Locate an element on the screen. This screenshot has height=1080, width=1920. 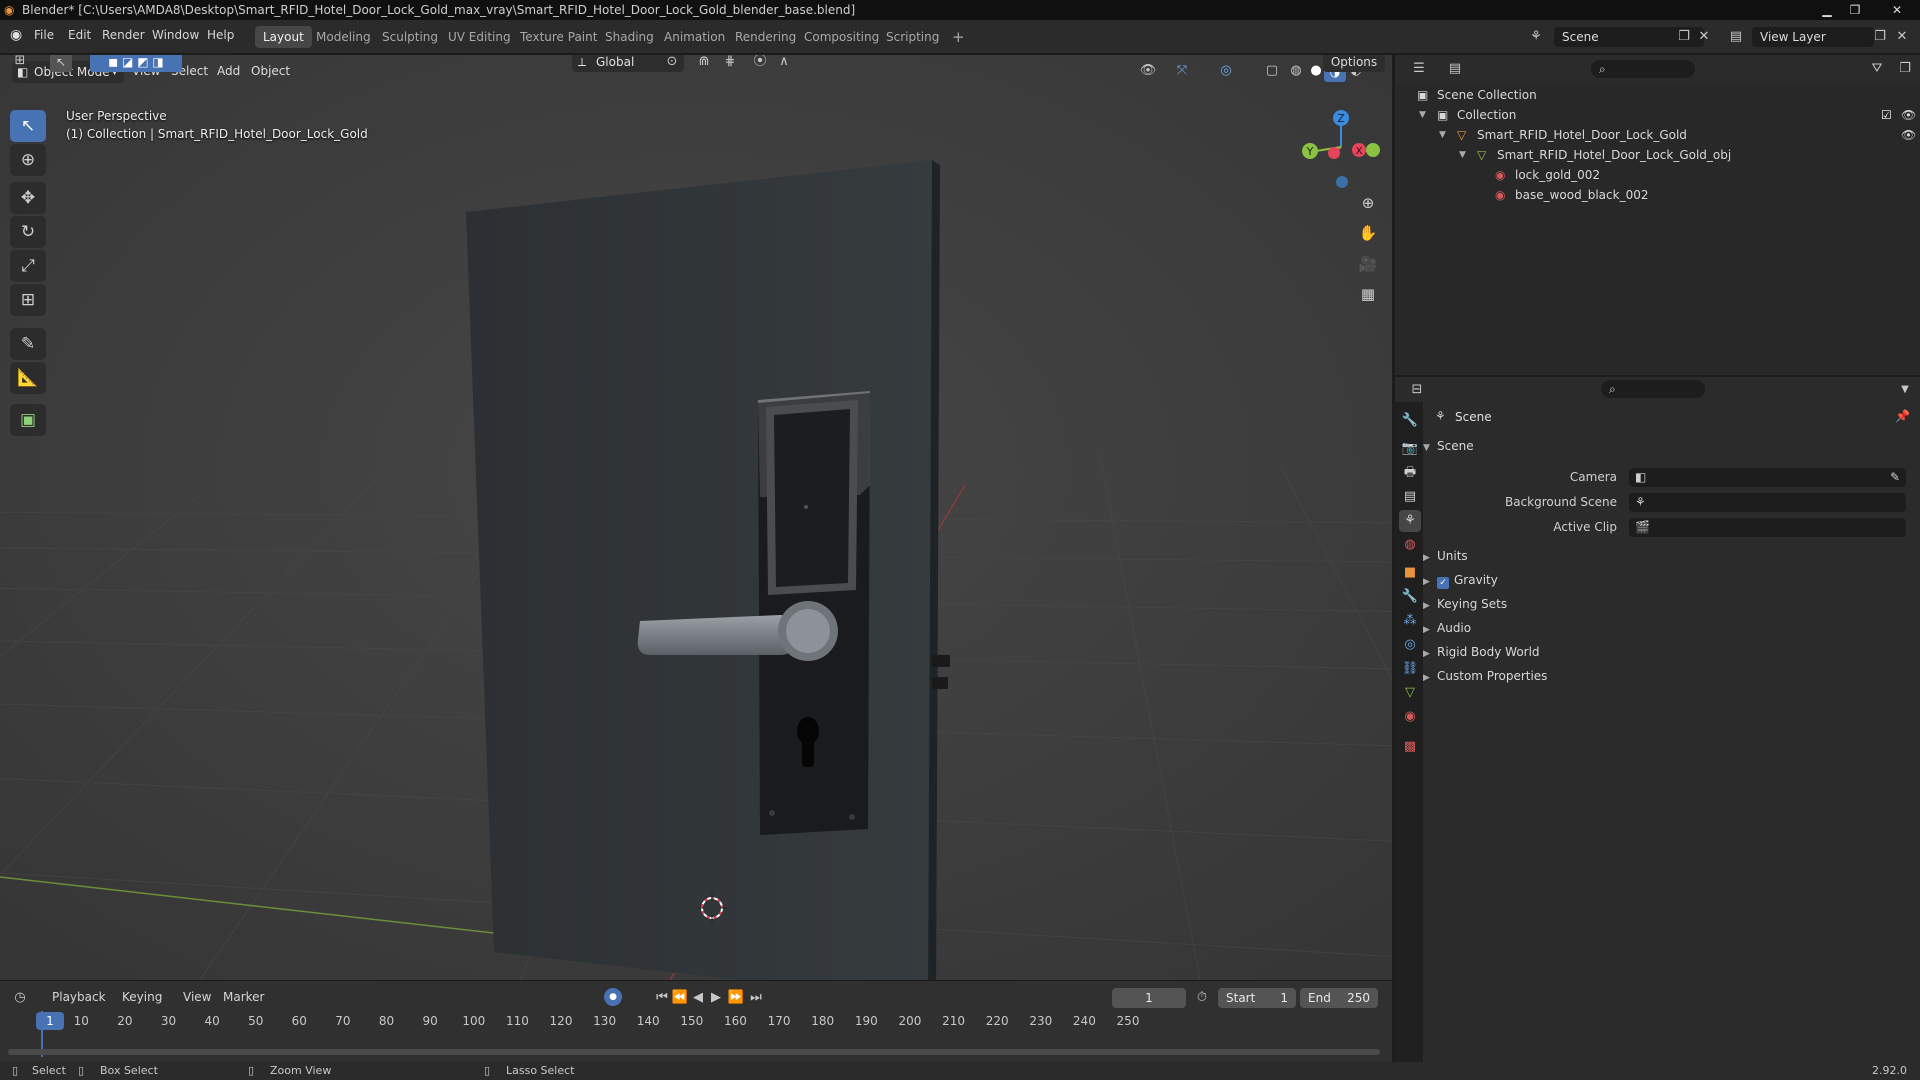
selection-mode-buttons: ◼ ◪ ◩ ◨ is located at coordinates (136, 63).